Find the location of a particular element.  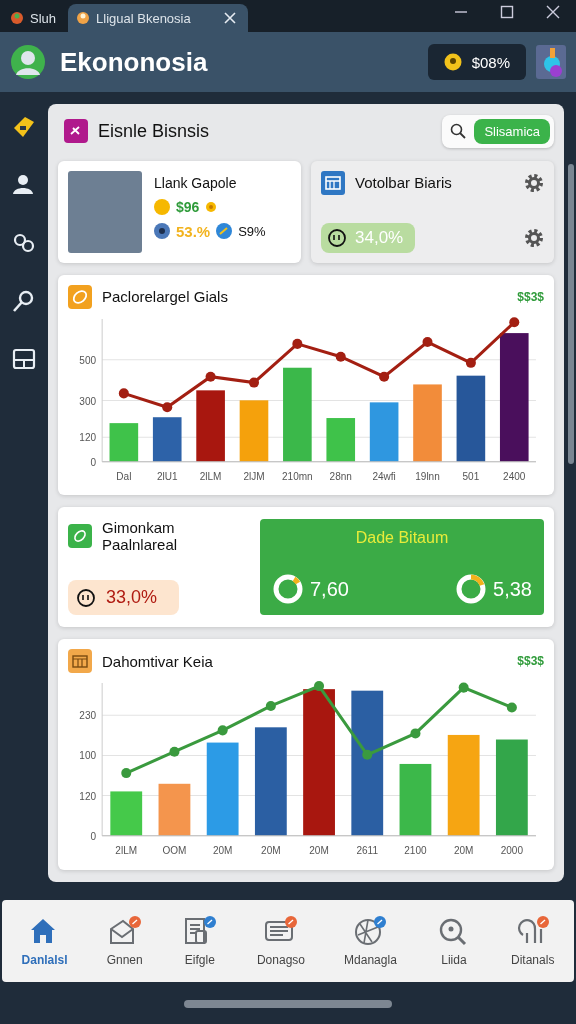

nav-item: Liida is located at coordinates (453, 941).